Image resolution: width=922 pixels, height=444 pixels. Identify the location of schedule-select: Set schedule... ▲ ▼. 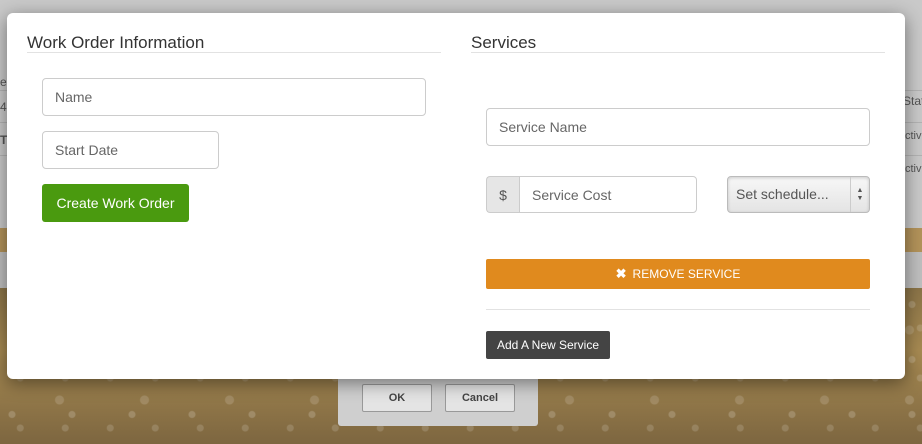
(798, 194).